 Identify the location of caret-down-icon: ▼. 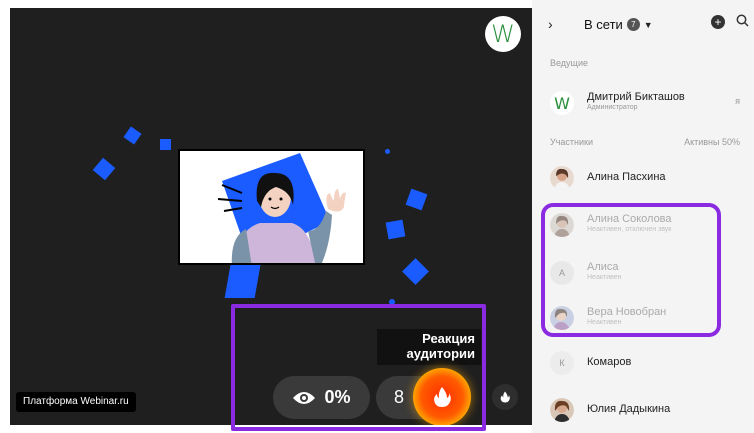
(648, 24).